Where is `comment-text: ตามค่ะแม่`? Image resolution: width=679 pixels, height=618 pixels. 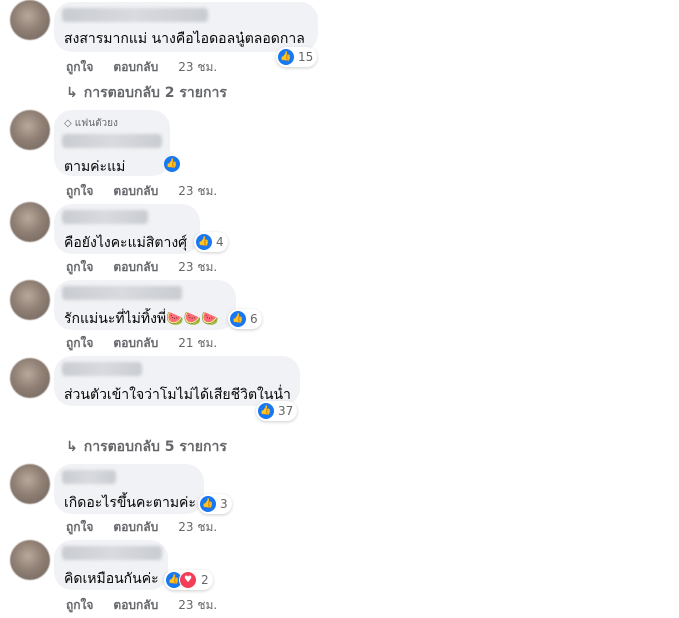 comment-text: ตามค่ะแม่ is located at coordinates (95, 167).